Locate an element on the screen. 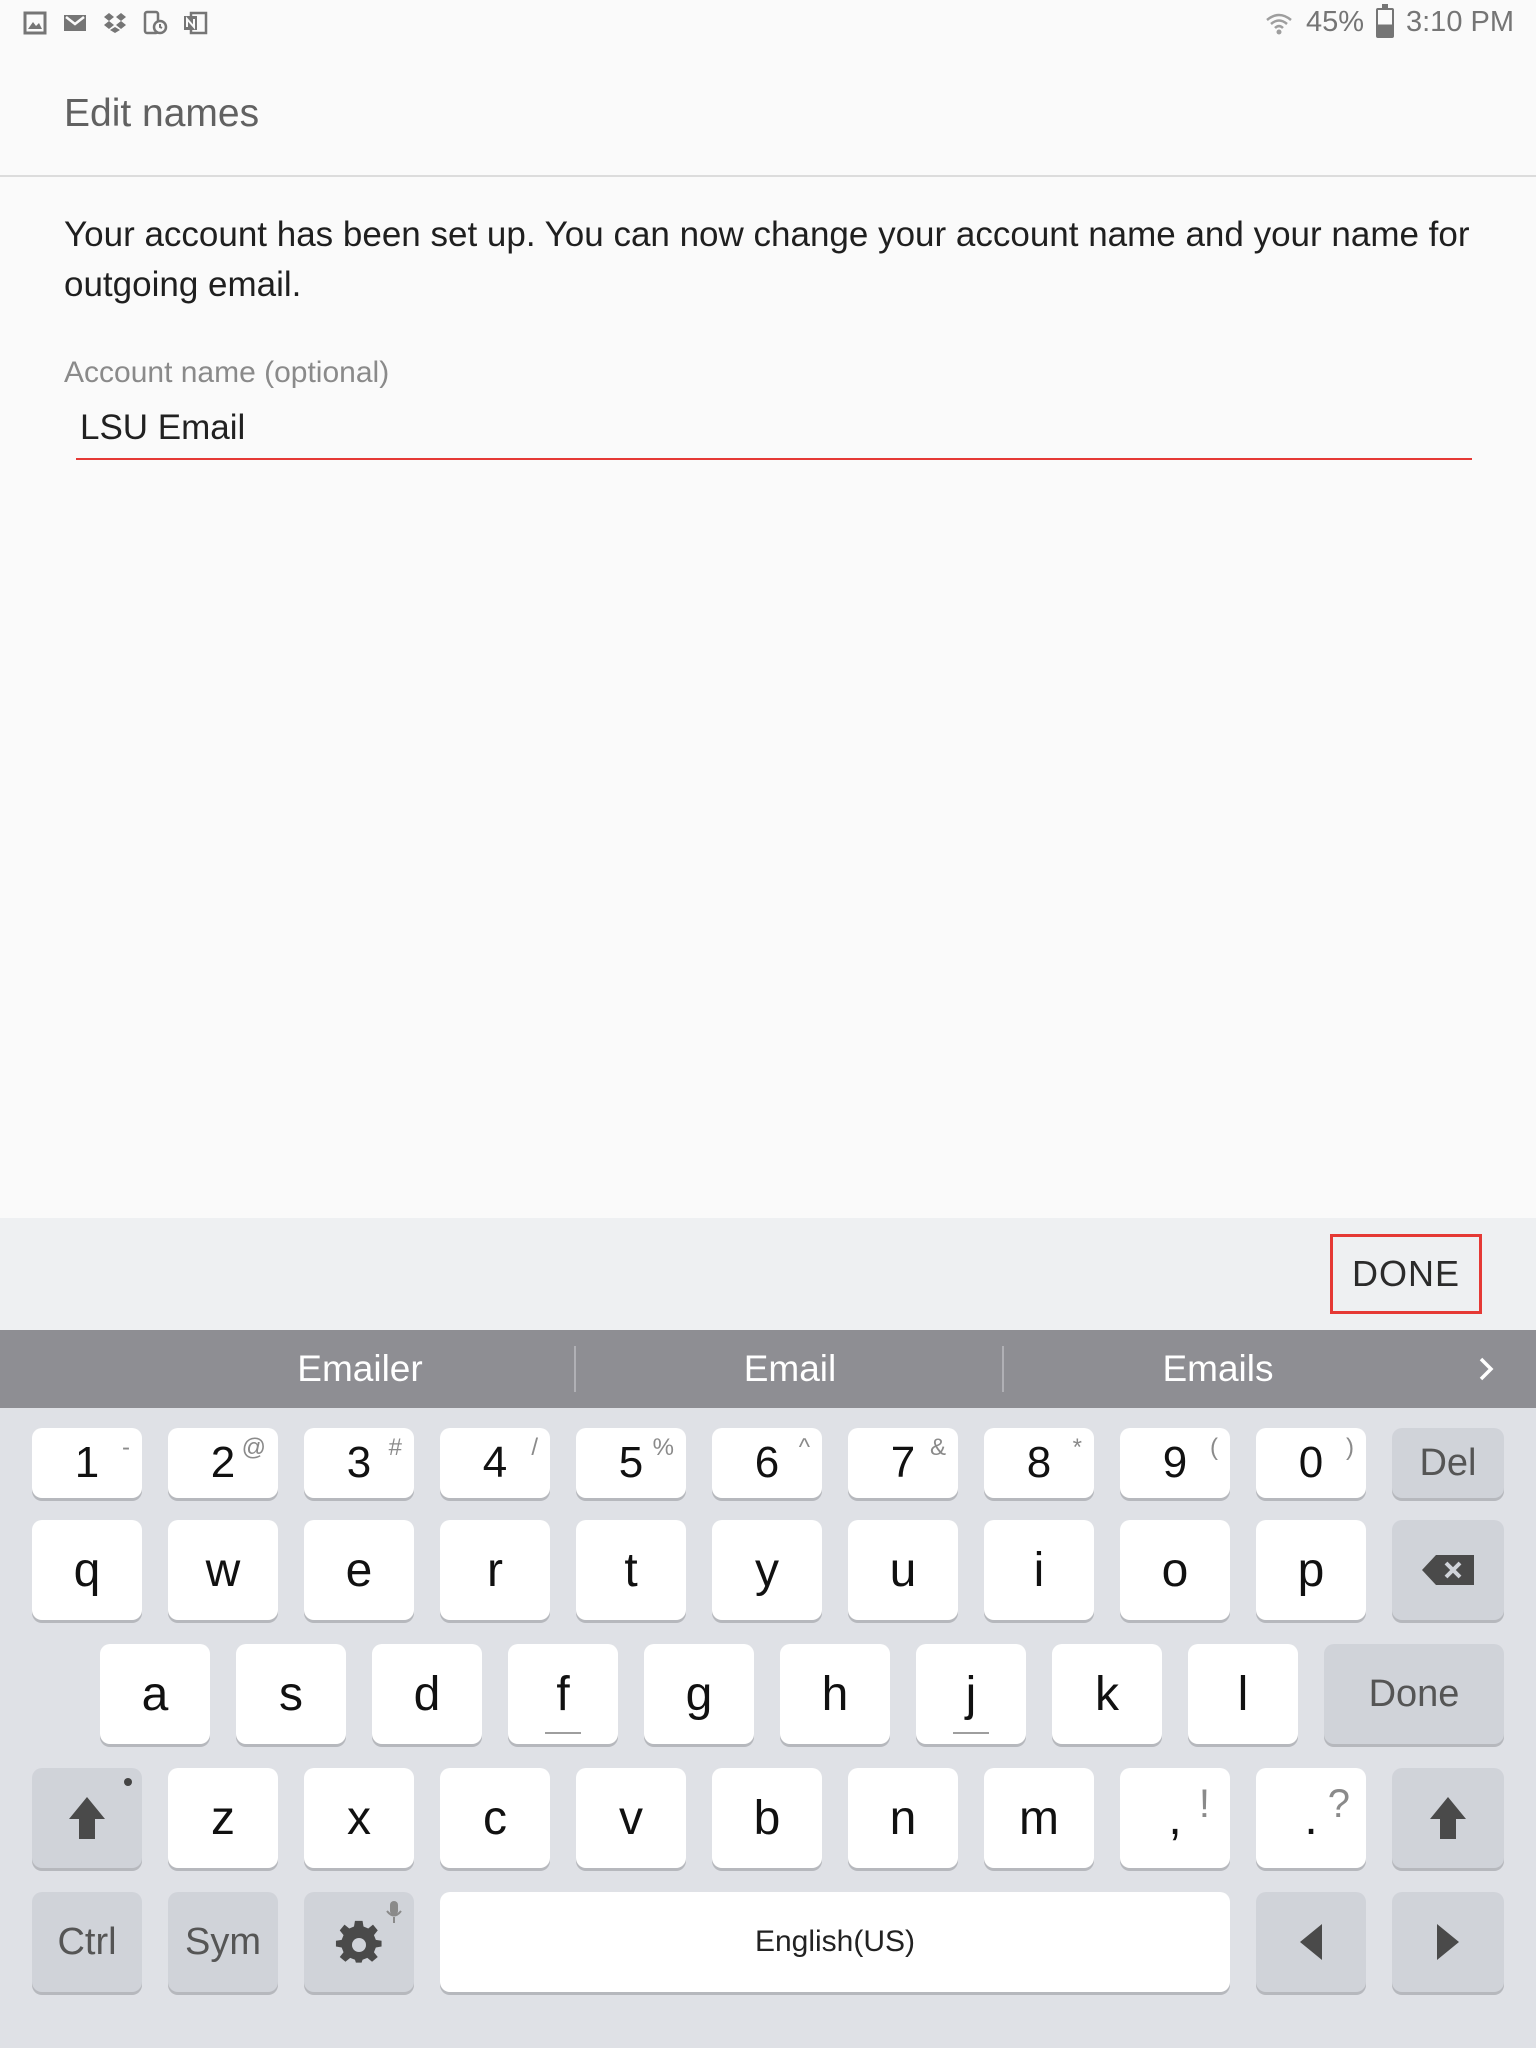 This screenshot has width=1536, height=2048. del-key: Del is located at coordinates (1448, 1463).